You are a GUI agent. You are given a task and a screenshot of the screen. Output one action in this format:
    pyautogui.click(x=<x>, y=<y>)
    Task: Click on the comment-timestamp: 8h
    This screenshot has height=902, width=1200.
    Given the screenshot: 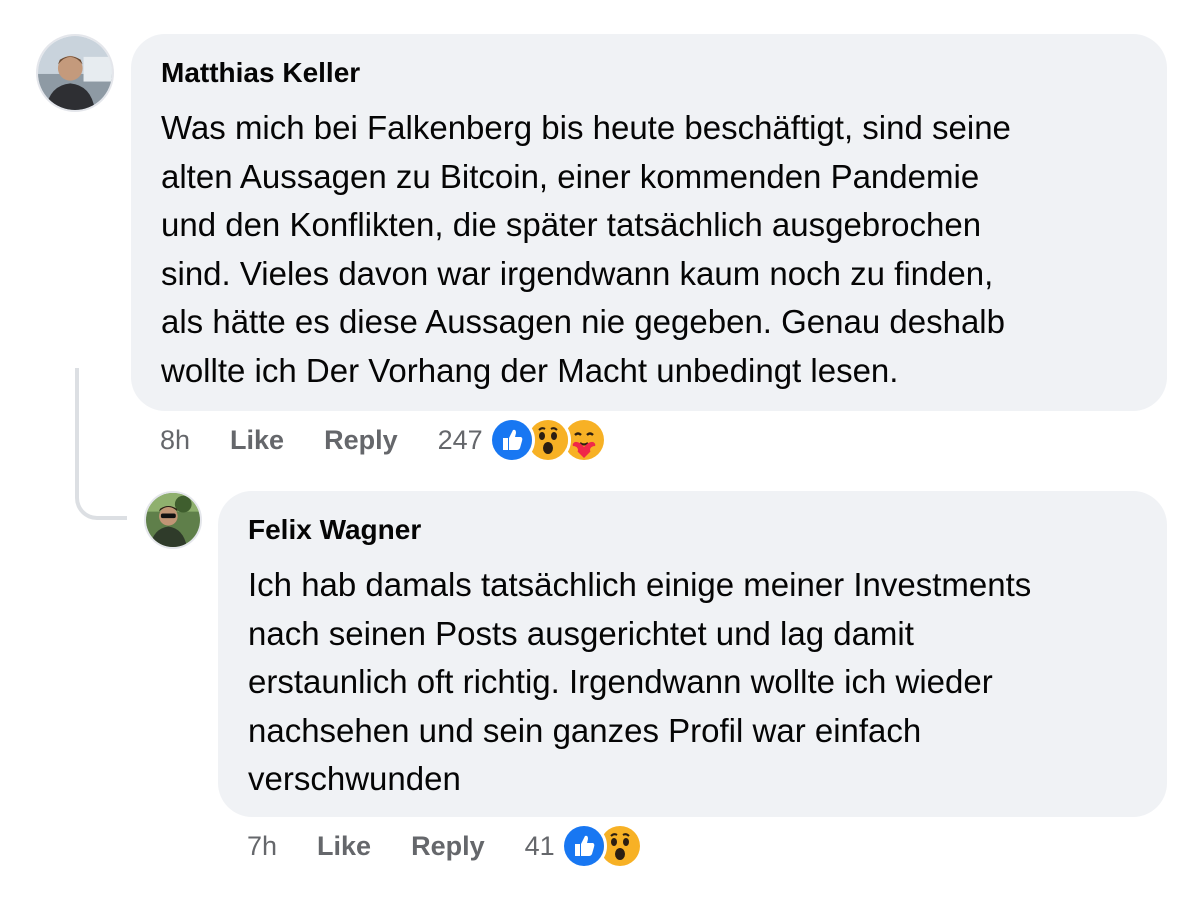 What is the action you would take?
    pyautogui.click(x=175, y=440)
    